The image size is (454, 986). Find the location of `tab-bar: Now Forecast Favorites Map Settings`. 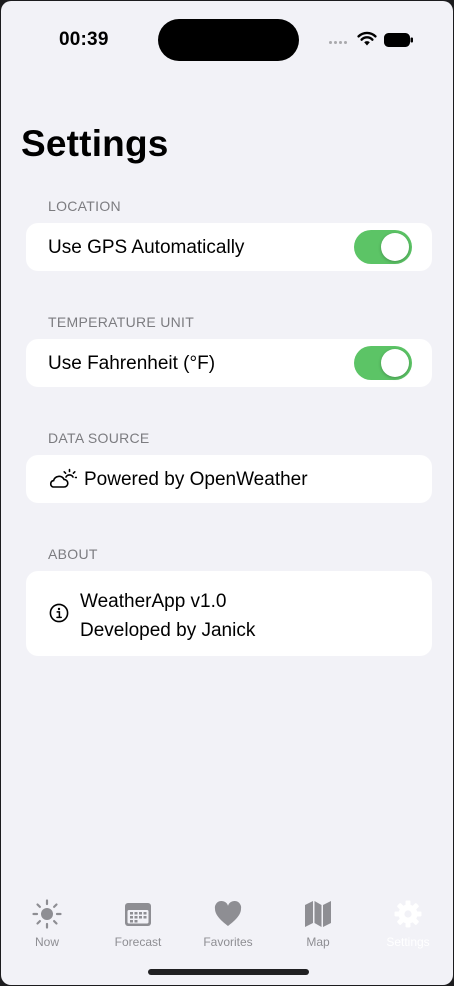

tab-bar: Now Forecast Favorites Map Settings is located at coordinates (227, 926).